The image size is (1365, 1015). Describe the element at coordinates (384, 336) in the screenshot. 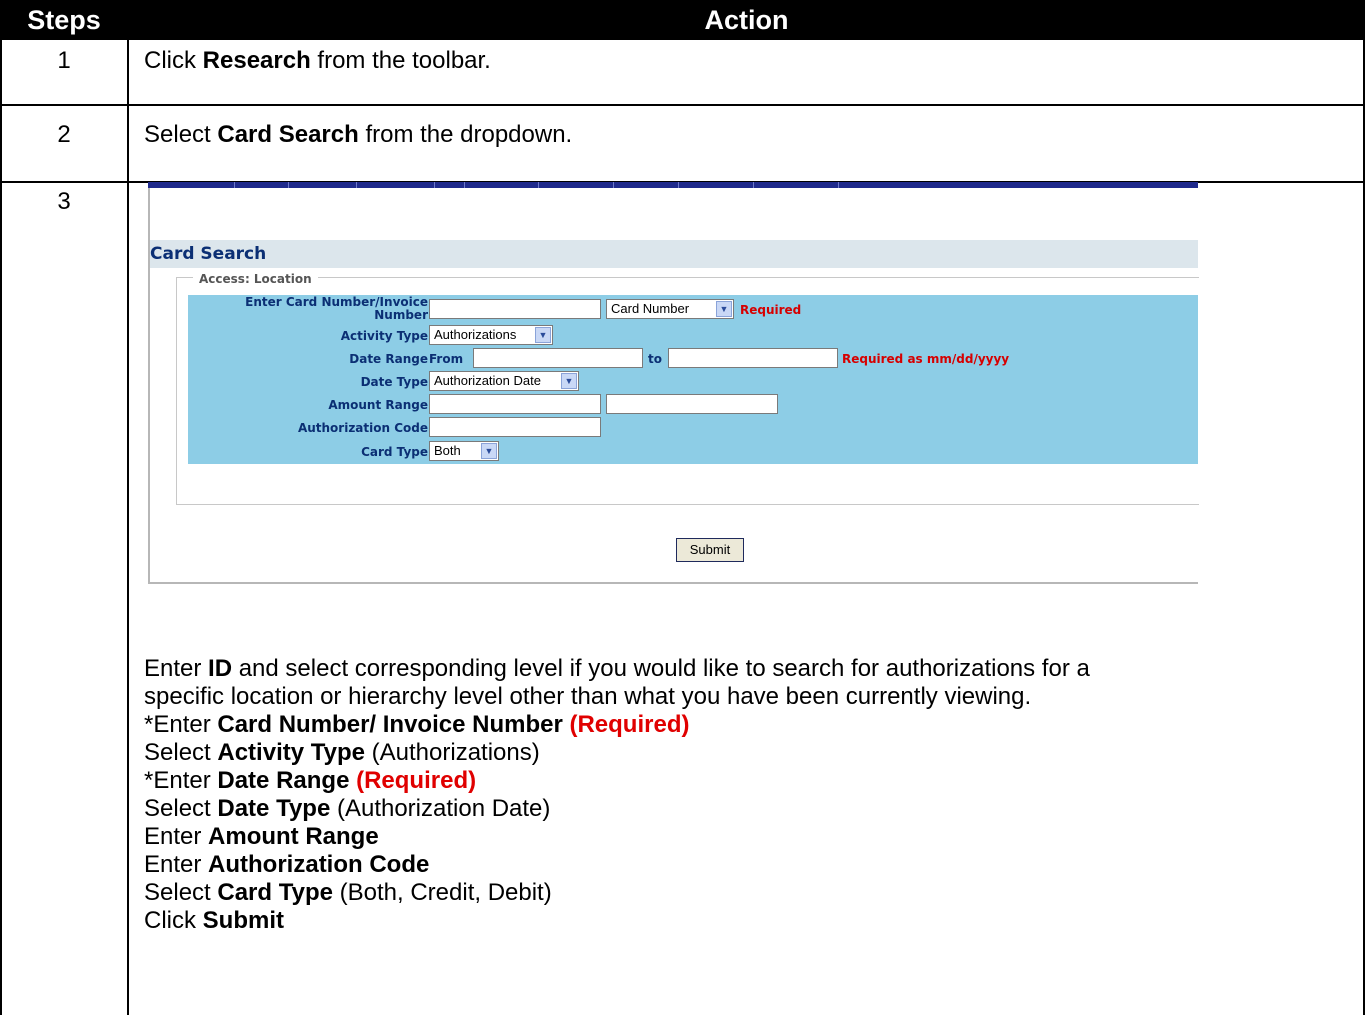

I see `activity-type-label: Activity Type` at that location.